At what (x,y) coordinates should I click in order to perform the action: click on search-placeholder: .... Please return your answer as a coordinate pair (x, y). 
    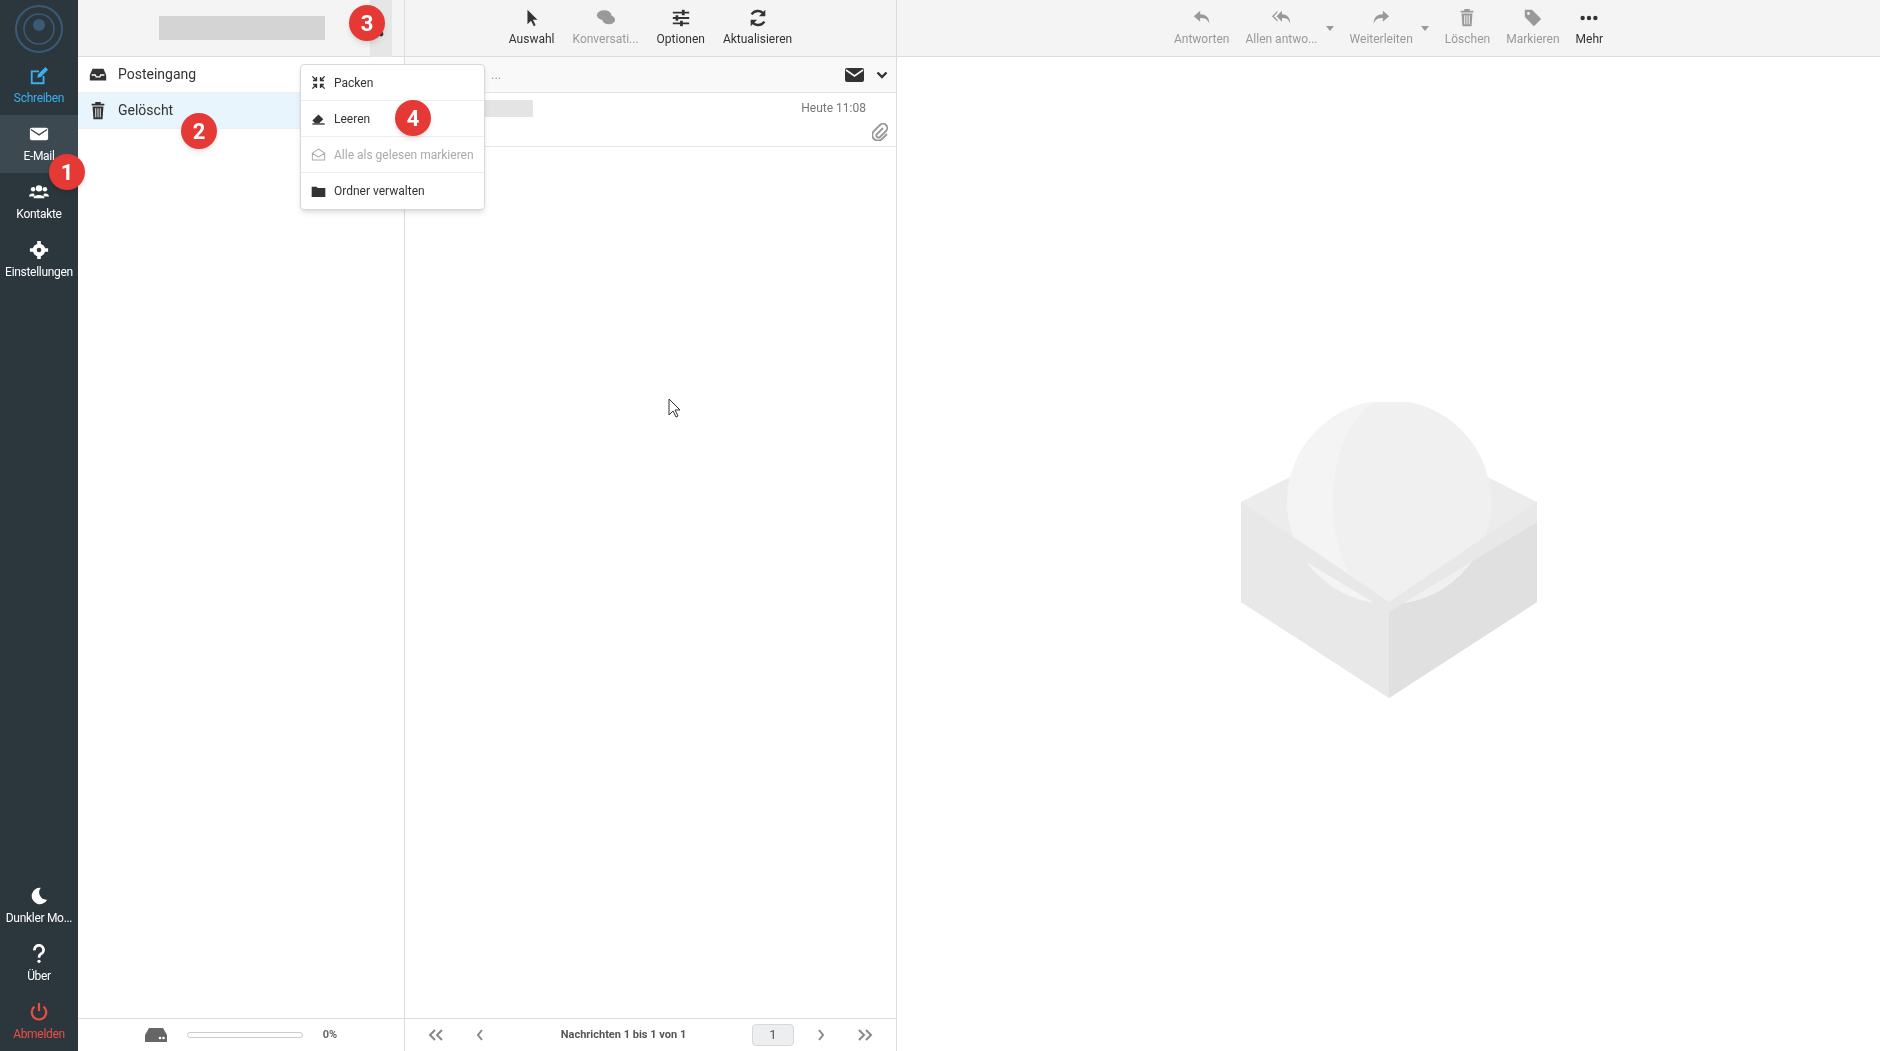
    Looking at the image, I should click on (496, 74).